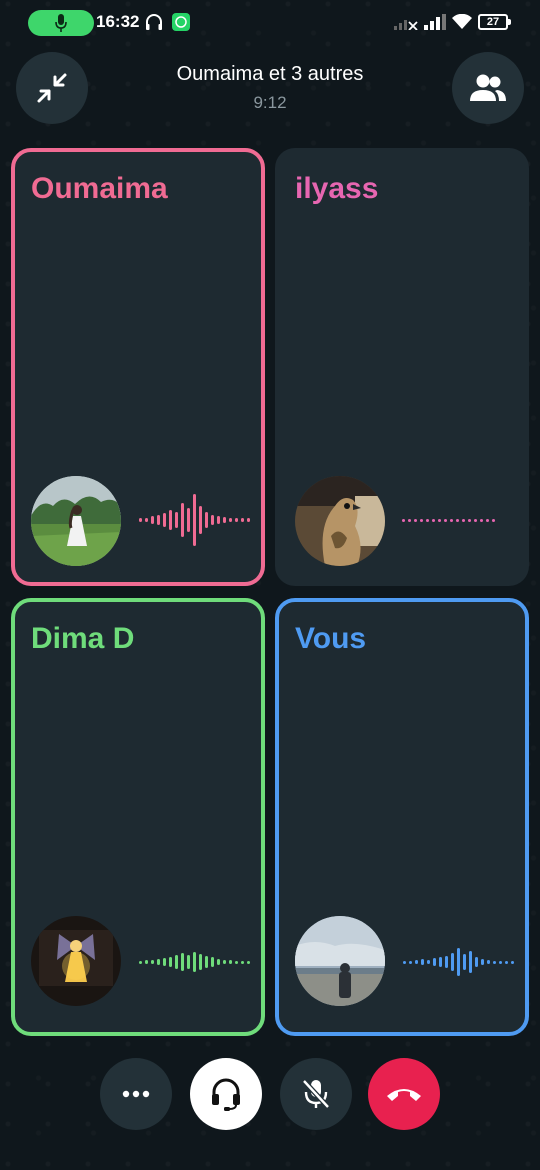 The height and width of the screenshot is (1170, 540). I want to click on battery-icon: 27, so click(493, 22).